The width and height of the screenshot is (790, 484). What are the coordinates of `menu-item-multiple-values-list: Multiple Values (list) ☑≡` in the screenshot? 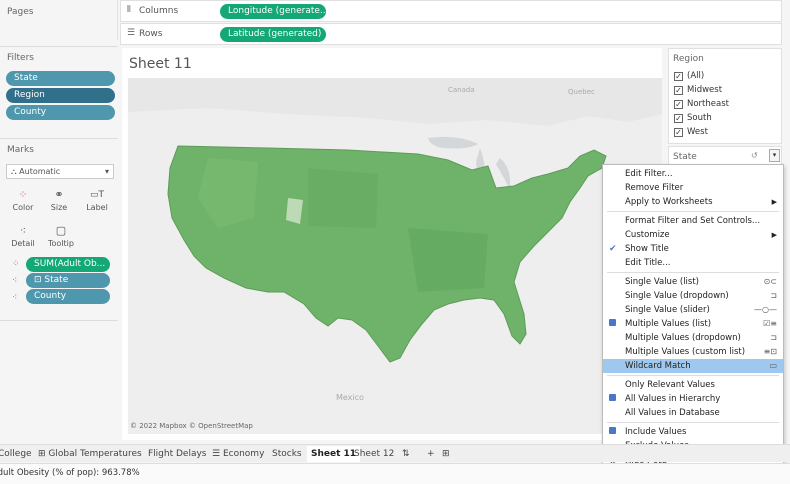 It's located at (693, 324).